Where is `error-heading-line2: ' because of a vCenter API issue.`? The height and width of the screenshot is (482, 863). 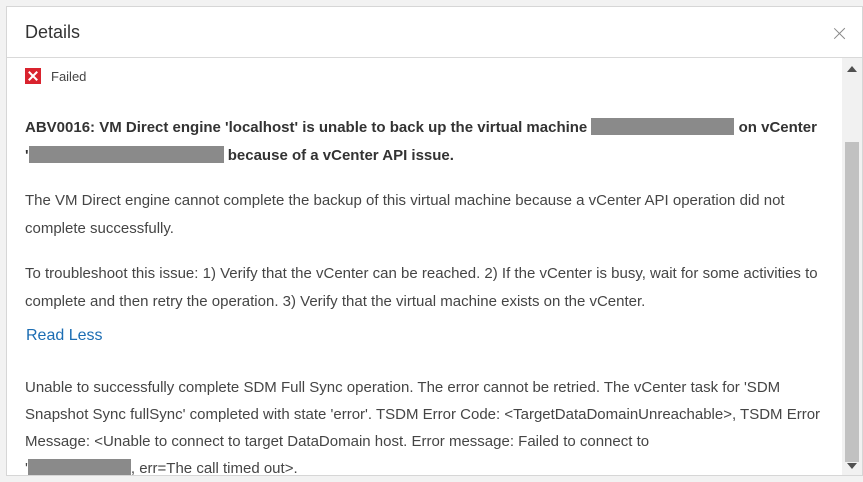
error-heading-line2: ' because of a vCenter API issue. is located at coordinates (430, 156).